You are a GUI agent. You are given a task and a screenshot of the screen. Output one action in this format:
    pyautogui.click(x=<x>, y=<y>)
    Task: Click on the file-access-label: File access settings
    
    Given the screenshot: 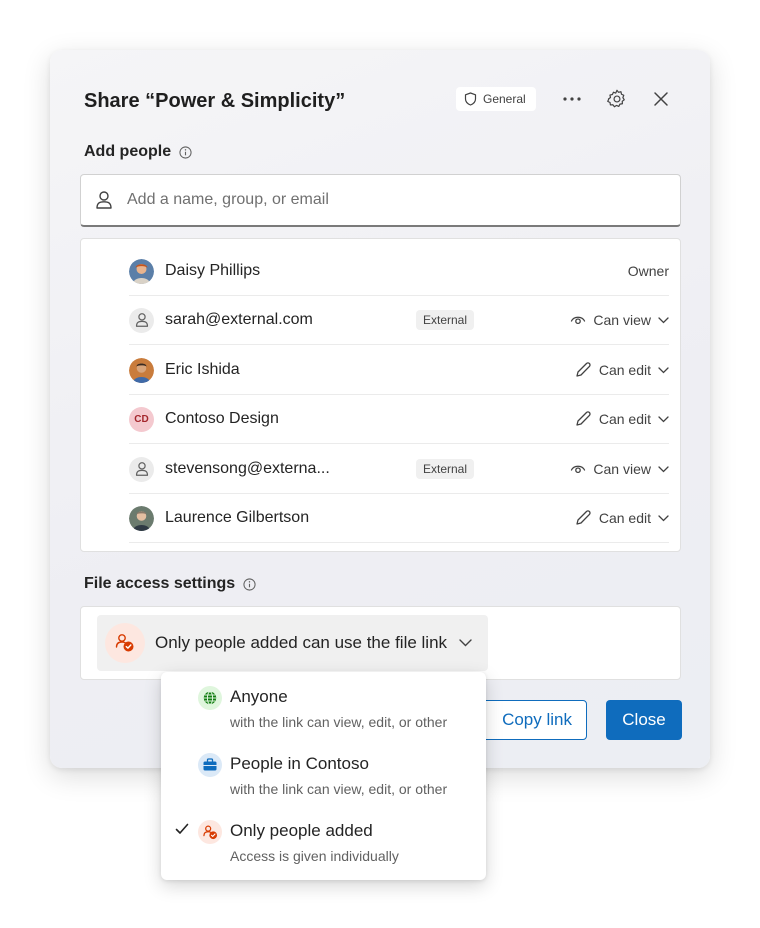 What is the action you would take?
    pyautogui.click(x=160, y=583)
    